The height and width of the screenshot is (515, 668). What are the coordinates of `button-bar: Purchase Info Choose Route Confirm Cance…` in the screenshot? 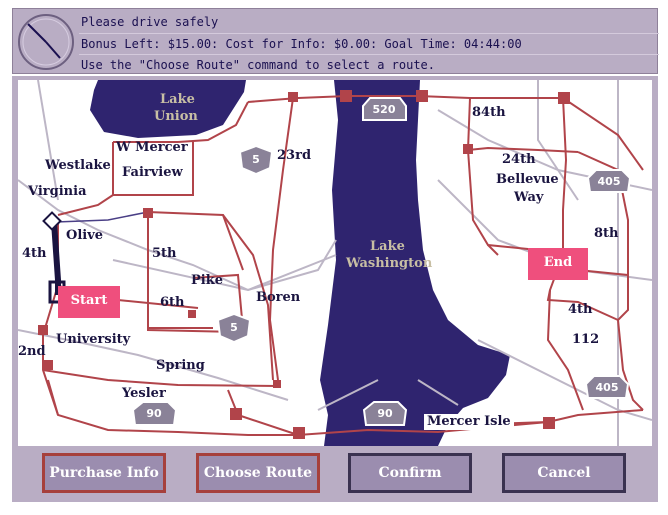 It's located at (335, 476).